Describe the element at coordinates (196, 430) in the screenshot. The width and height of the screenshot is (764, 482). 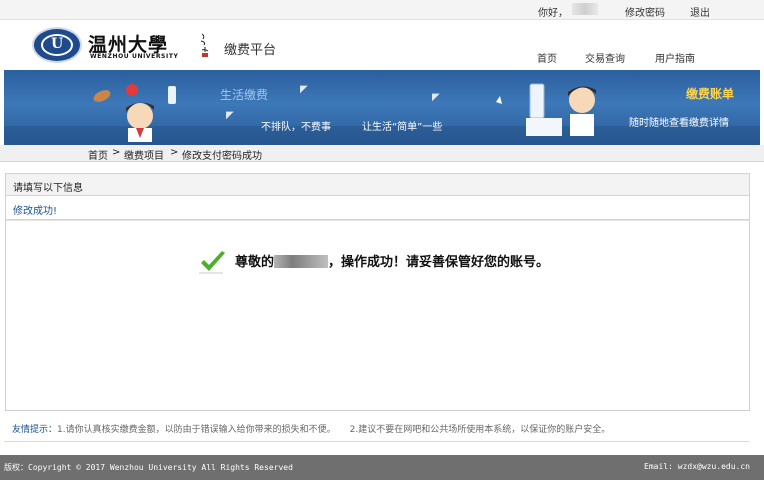
I see `tip-1: 1.请你认真核实缴费金额，以防由于错误输入给你带来的损失和不便。` at that location.